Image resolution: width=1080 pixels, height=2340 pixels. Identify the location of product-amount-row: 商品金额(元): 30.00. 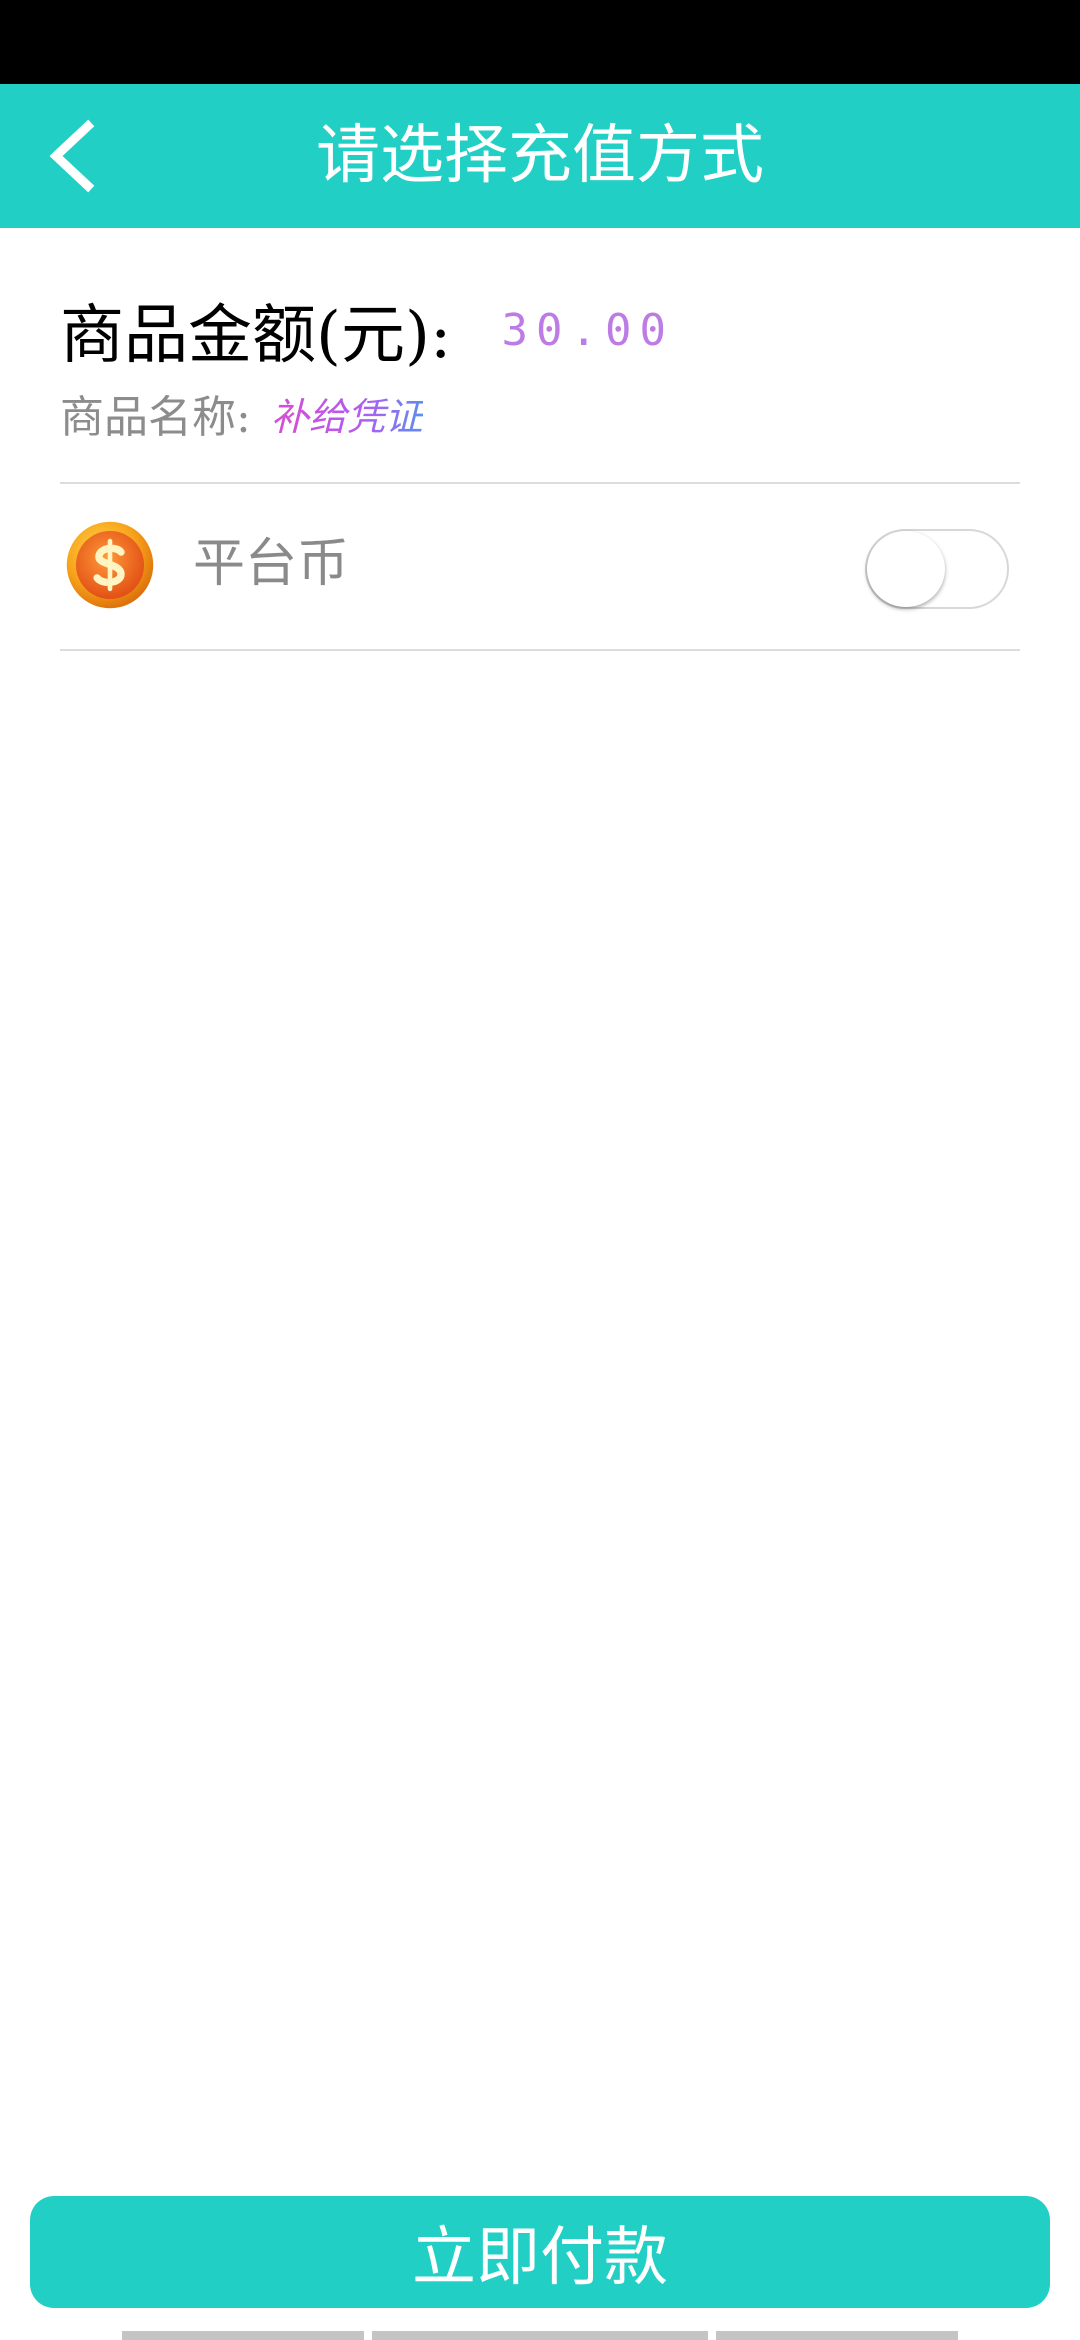
(367, 330).